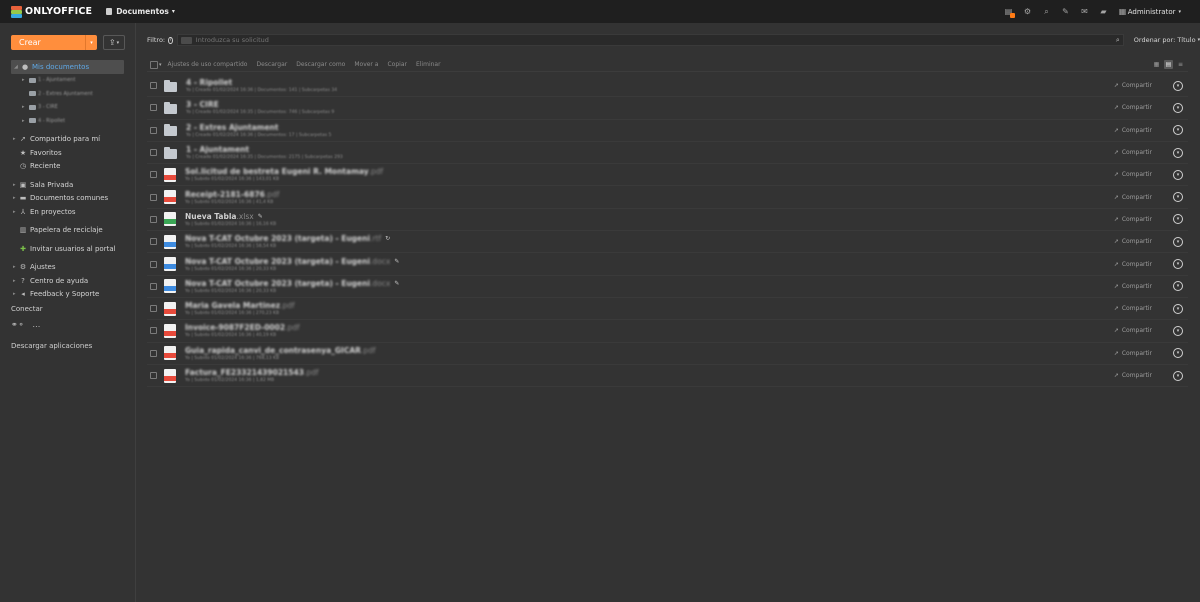 This screenshot has width=1200, height=602. Describe the element at coordinates (17, 324) in the screenshot. I see `connect-accounts-icon: ⚭⚬` at that location.